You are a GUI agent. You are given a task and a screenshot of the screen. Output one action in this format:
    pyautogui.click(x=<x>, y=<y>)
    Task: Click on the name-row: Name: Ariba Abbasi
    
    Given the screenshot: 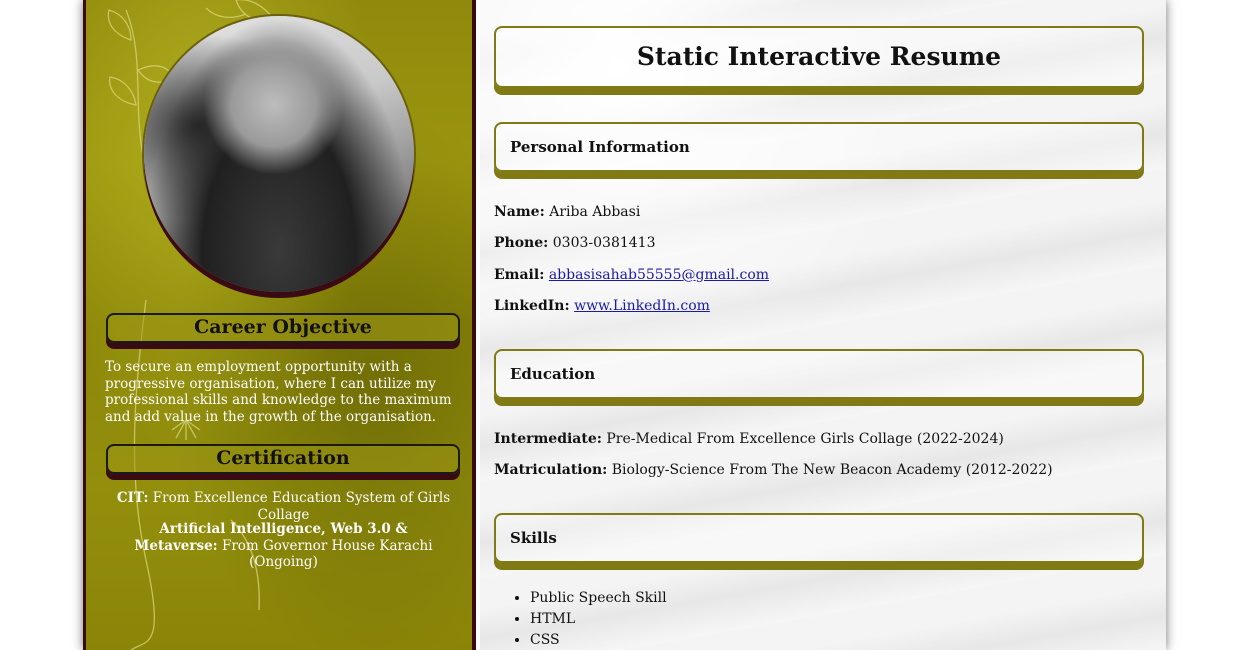 What is the action you would take?
    pyautogui.click(x=567, y=212)
    